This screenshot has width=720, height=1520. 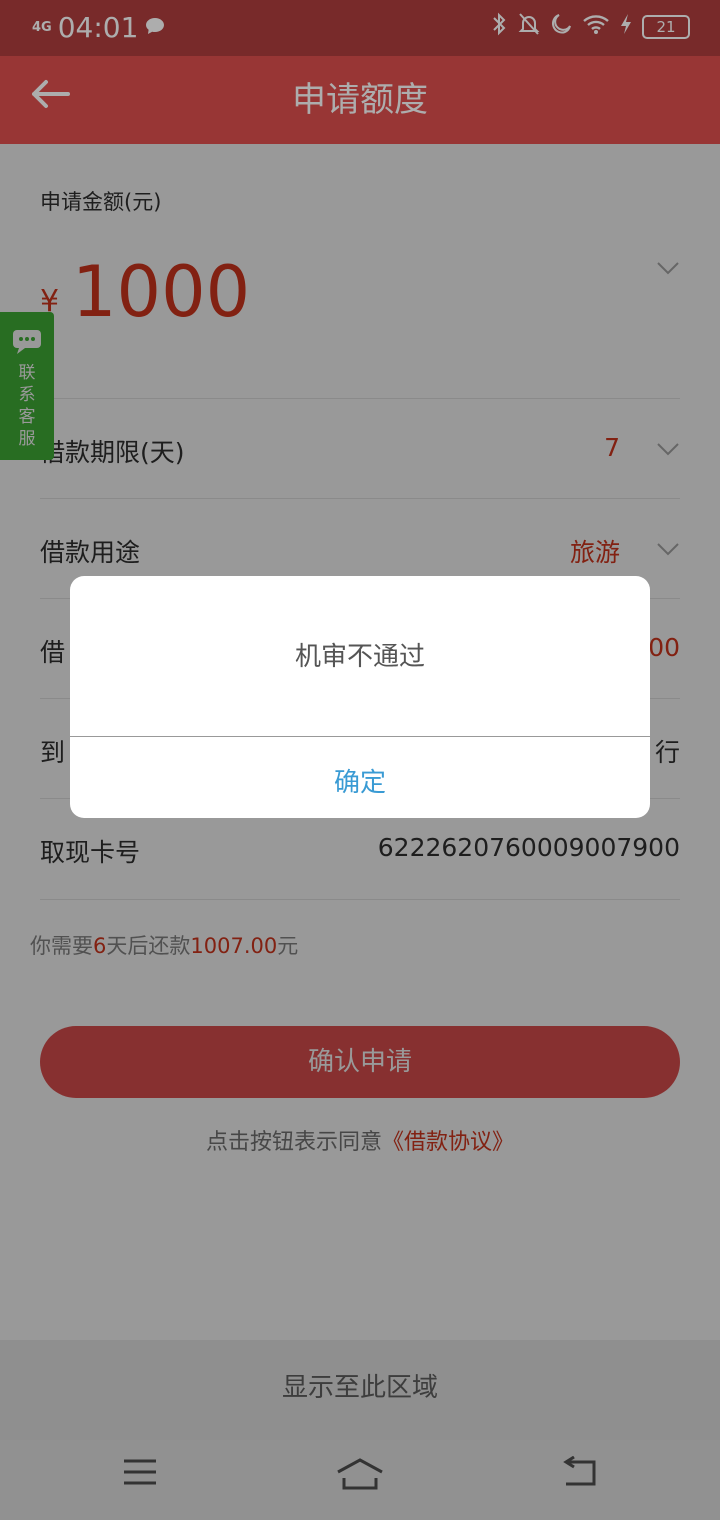 I want to click on dialog-divider, so click(x=360, y=736).